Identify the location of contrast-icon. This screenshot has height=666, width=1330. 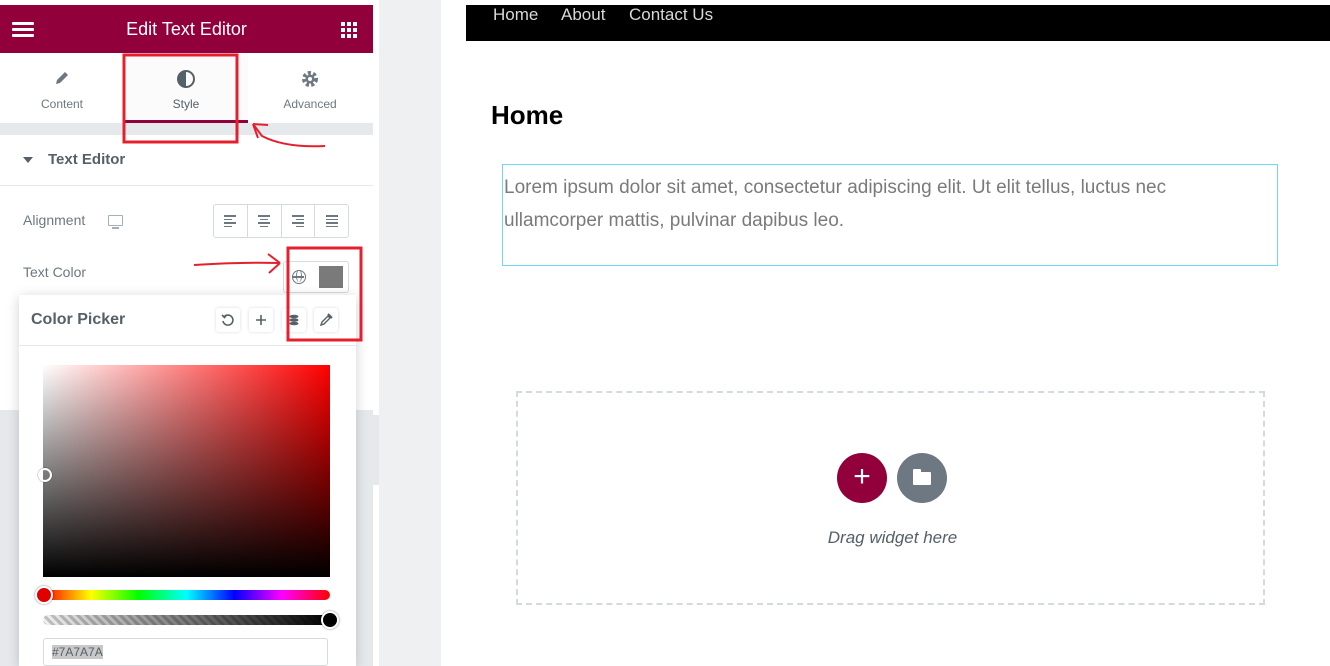
(186, 79).